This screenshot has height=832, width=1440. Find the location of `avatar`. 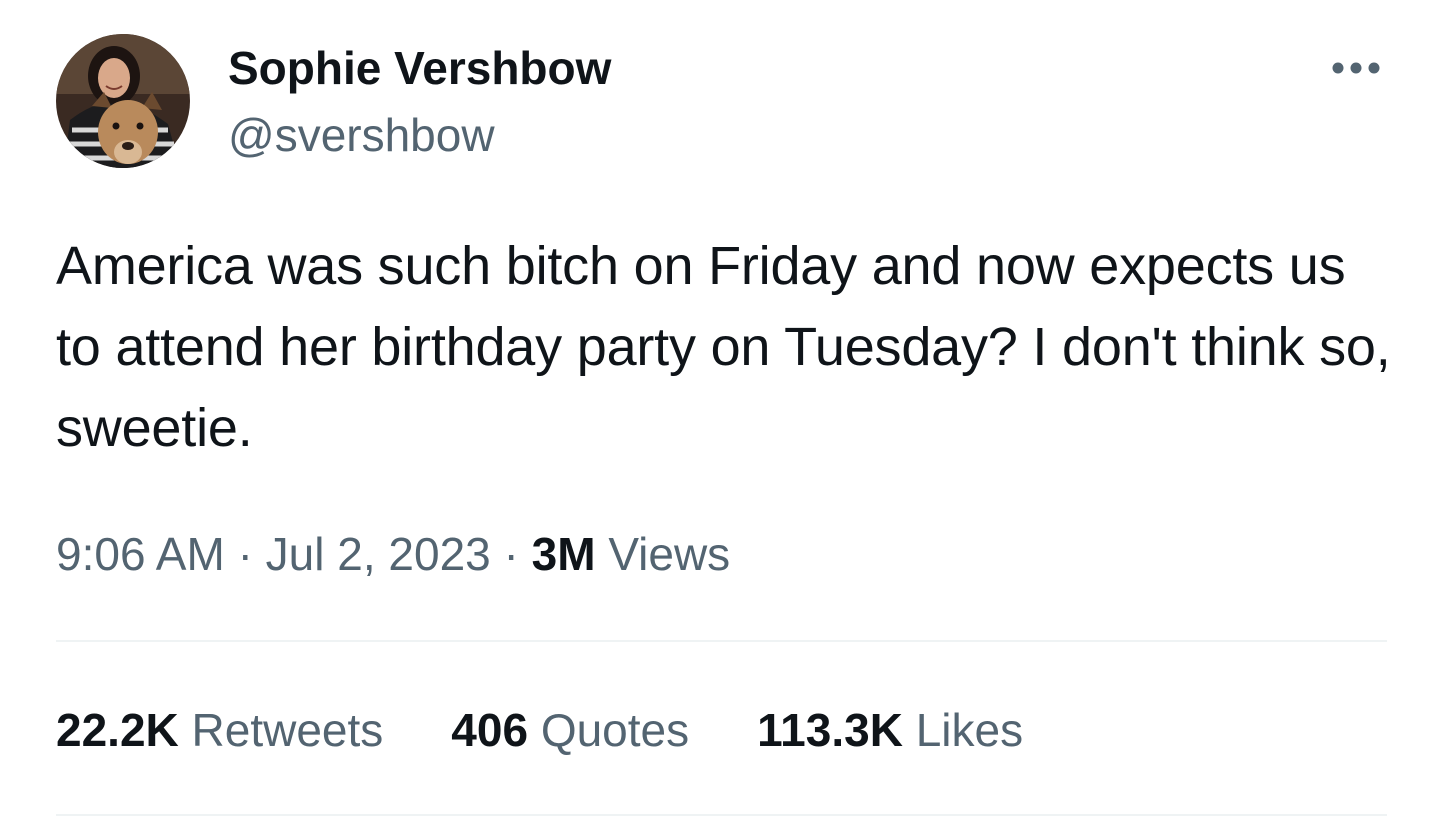

avatar is located at coordinates (123, 101).